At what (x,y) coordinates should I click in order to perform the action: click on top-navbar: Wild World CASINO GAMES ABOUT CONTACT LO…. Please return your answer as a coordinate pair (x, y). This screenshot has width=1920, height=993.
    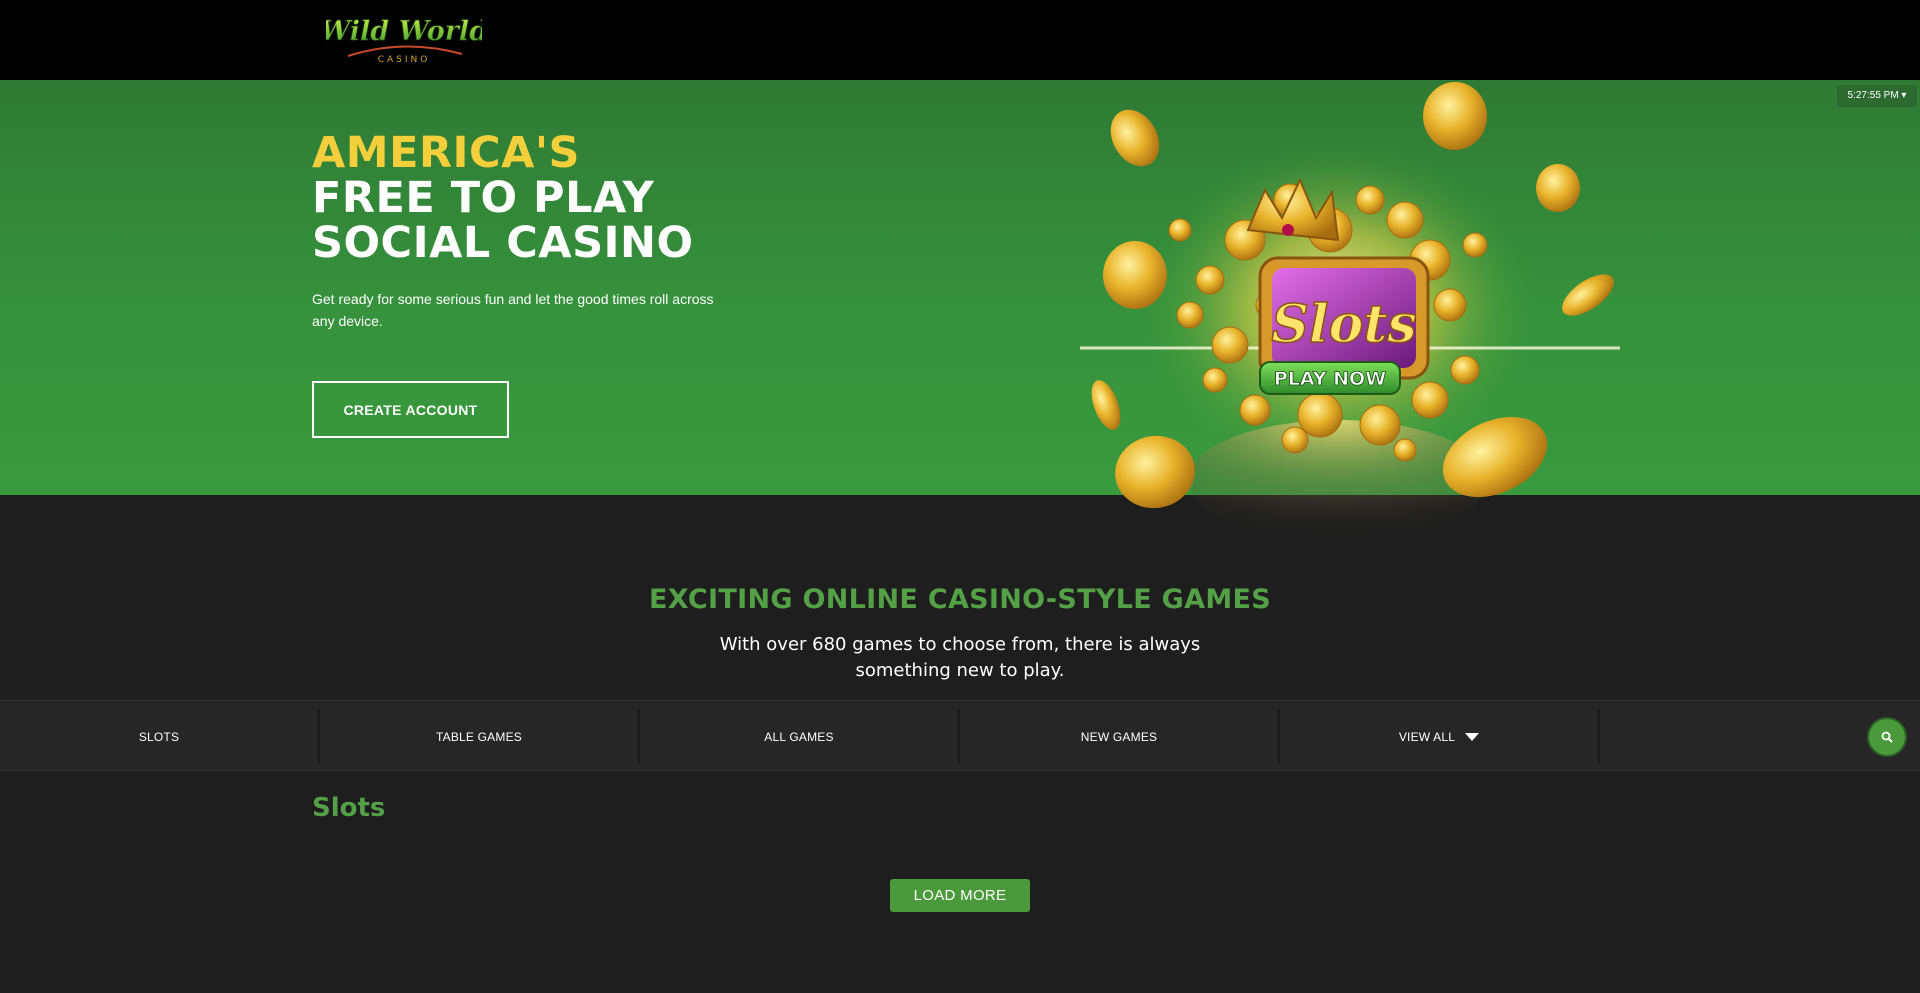
    Looking at the image, I should click on (960, 40).